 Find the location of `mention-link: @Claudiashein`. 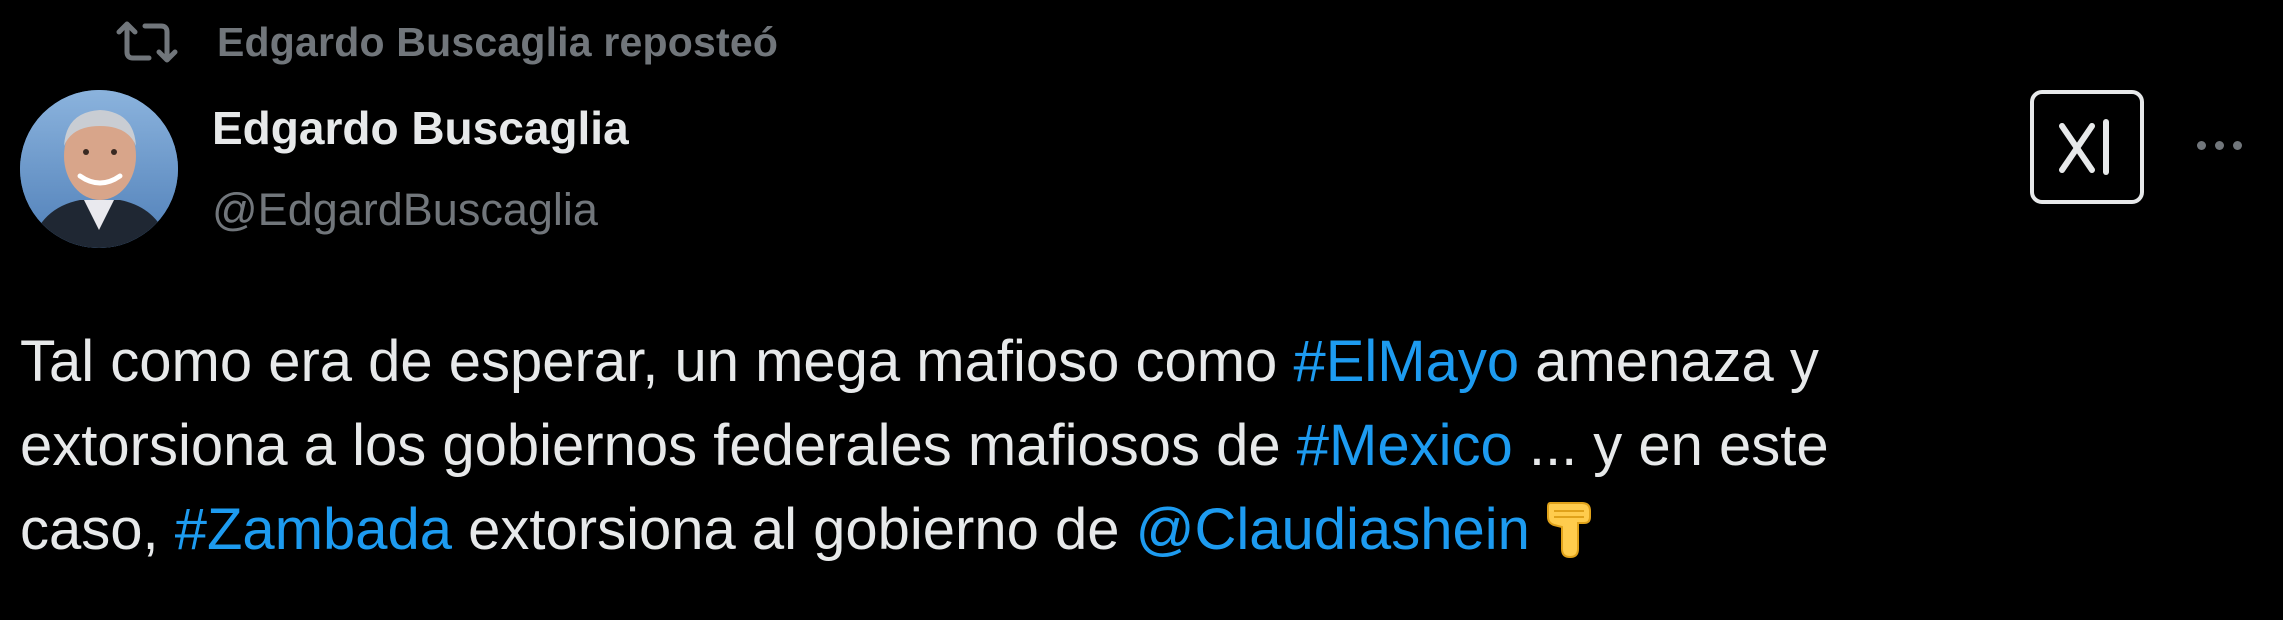

mention-link: @Claudiashein is located at coordinates (1333, 529).